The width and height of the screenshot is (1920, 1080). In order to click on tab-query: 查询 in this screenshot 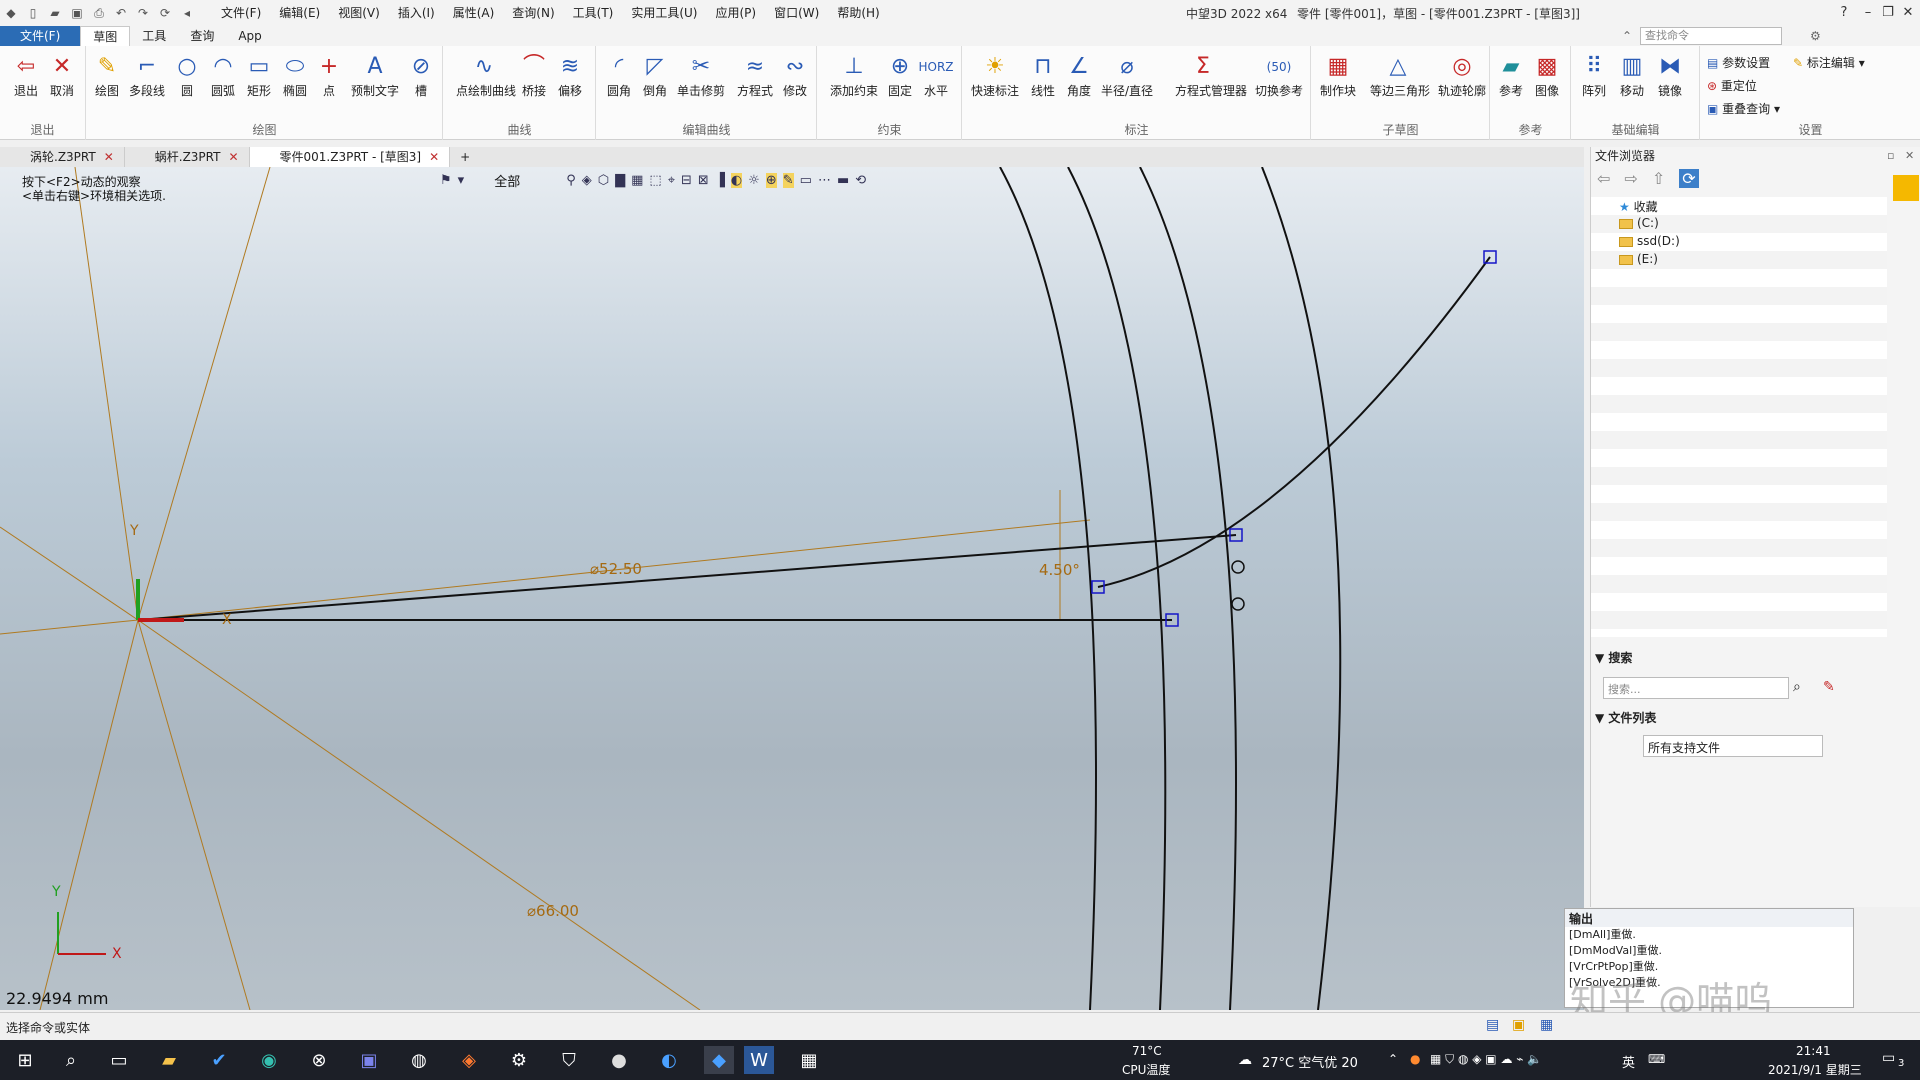, I will do `click(202, 36)`.